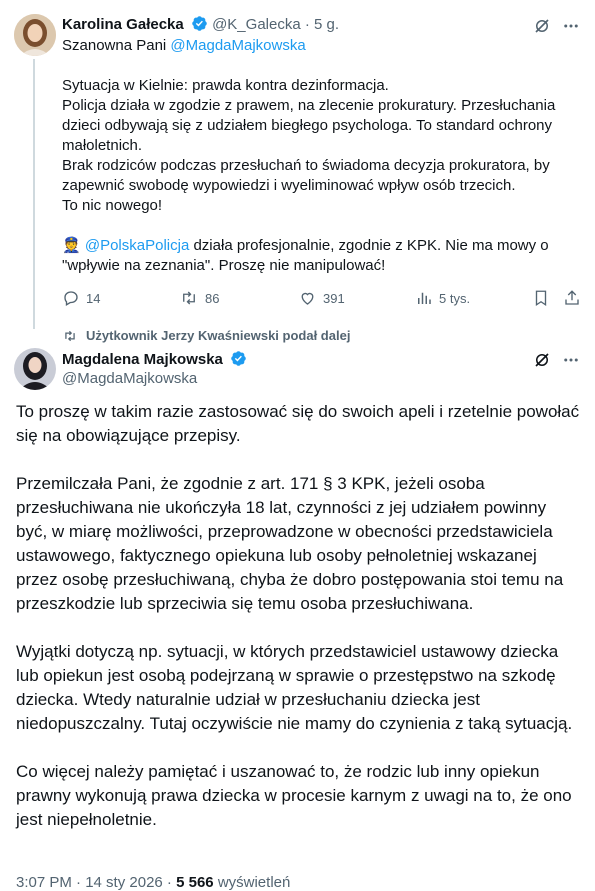 This screenshot has height=891, width=595. Describe the element at coordinates (123, 24) in the screenshot. I see `author-name: Karolina Gałecka` at that location.